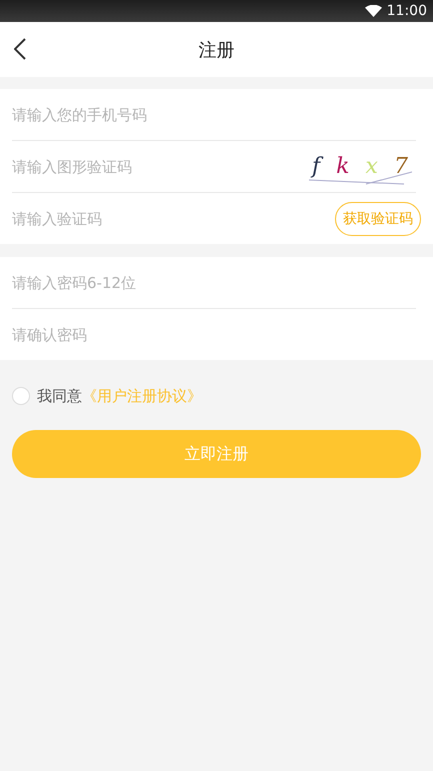 This screenshot has width=433, height=771. What do you see at coordinates (142, 396) in the screenshot?
I see `agreement-link: 《用户注册协议》` at bounding box center [142, 396].